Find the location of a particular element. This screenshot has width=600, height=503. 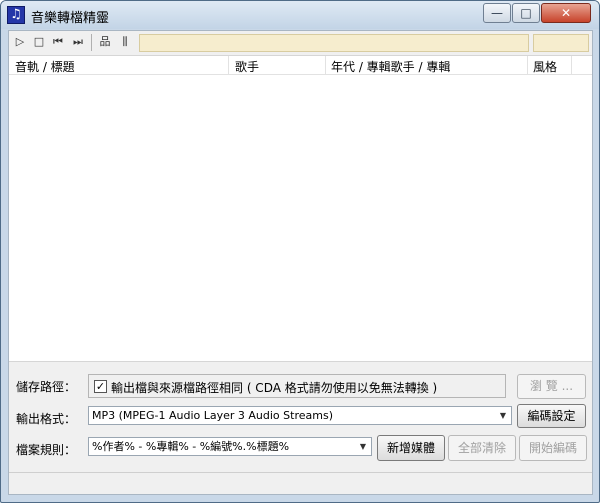

window-title: 音樂轉檔精靈 is located at coordinates (70, 18).